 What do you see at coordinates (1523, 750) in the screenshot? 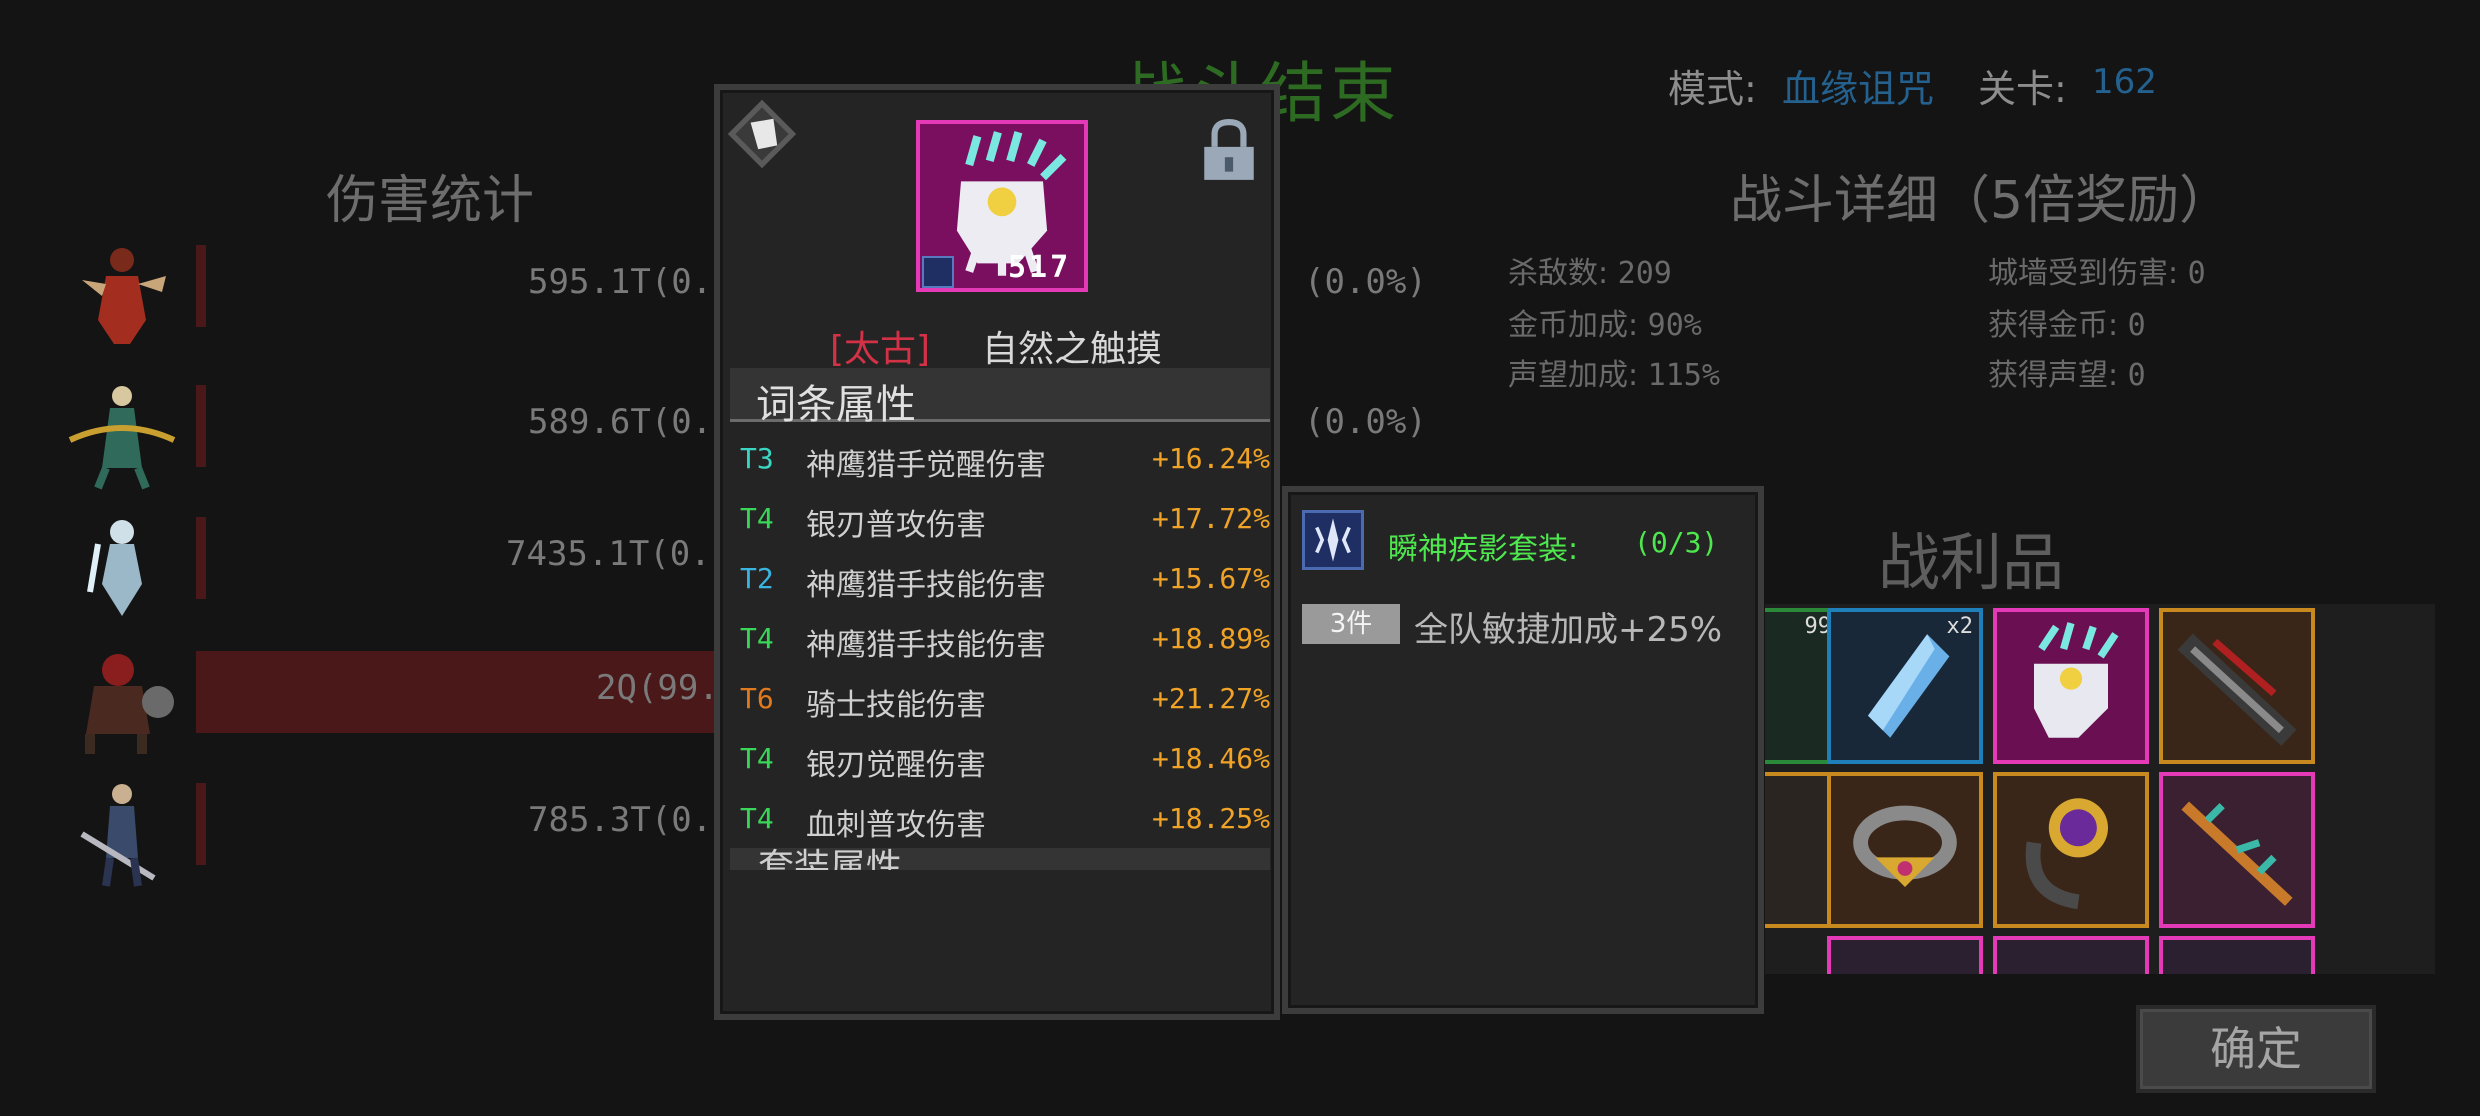
I see `set-bonus-panel: 瞬神疾影套装: (0/3) 3件 全队敏捷加成+25%` at bounding box center [1523, 750].